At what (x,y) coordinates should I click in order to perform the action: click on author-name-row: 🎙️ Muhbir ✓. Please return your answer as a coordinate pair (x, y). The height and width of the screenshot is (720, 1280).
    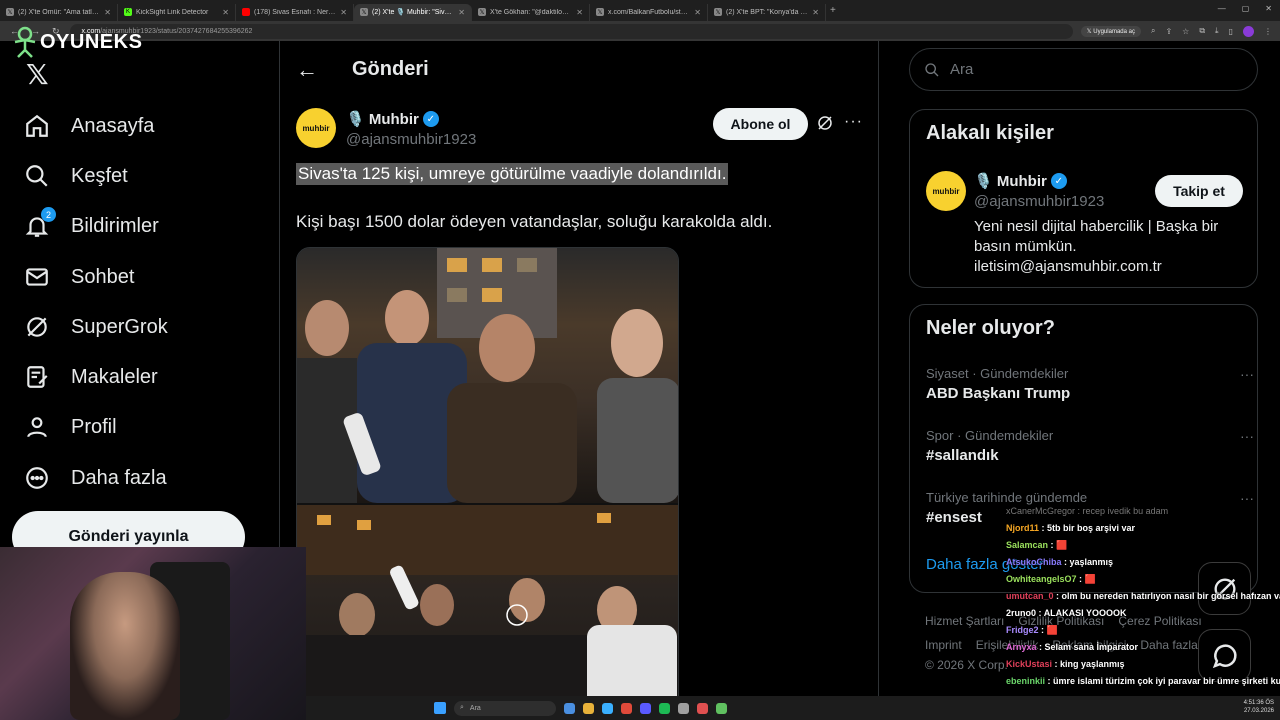
    Looking at the image, I should click on (392, 119).